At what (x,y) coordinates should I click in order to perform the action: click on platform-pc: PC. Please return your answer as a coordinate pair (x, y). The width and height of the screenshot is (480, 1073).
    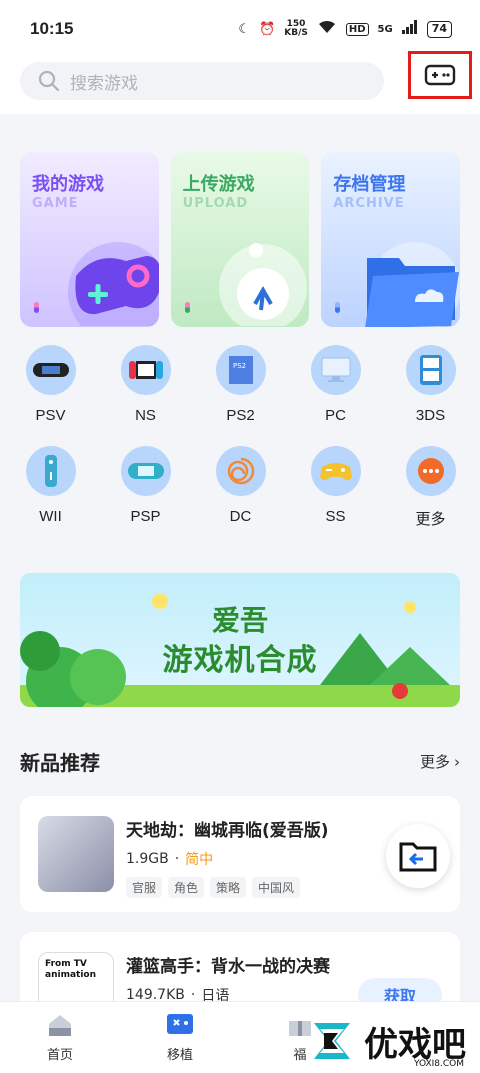
    Looking at the image, I should click on (335, 384).